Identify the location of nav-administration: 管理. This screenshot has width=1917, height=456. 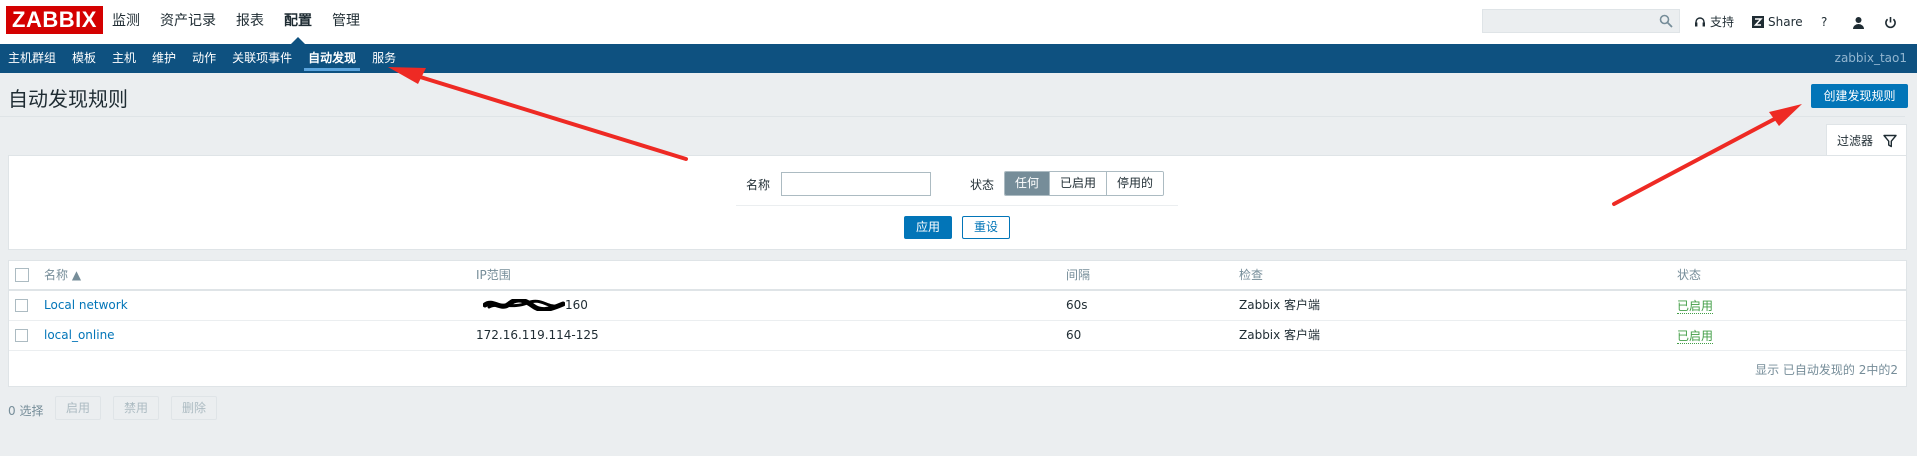
(346, 22).